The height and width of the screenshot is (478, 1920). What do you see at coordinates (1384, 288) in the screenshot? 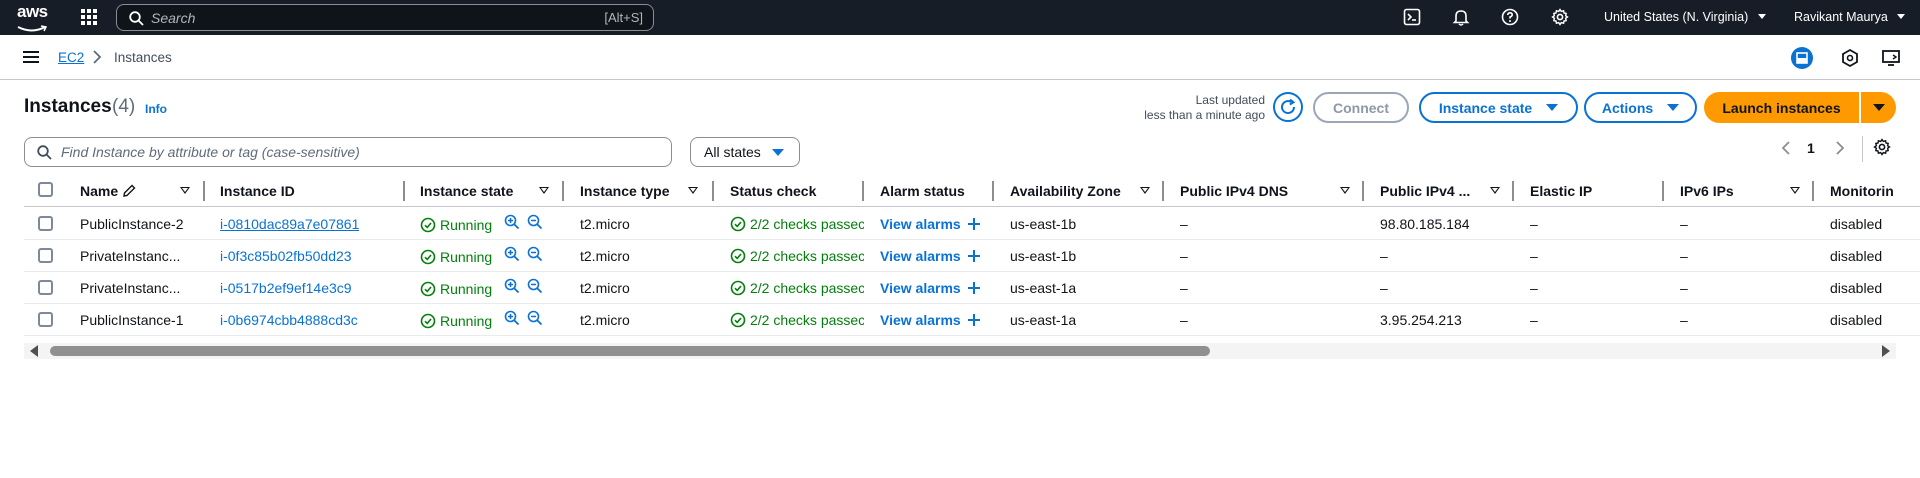
I see `public-ipv4-value: –` at bounding box center [1384, 288].